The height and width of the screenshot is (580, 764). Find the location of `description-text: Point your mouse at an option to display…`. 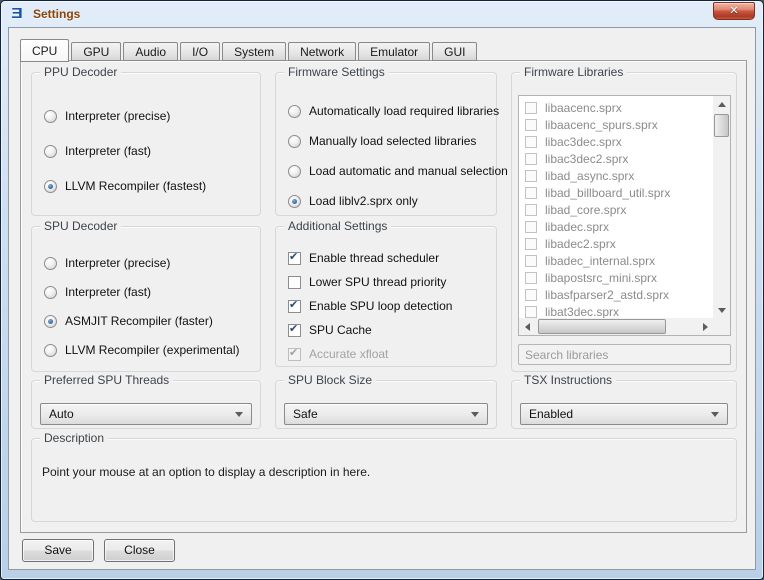

description-text: Point your mouse at an option to display… is located at coordinates (206, 472).